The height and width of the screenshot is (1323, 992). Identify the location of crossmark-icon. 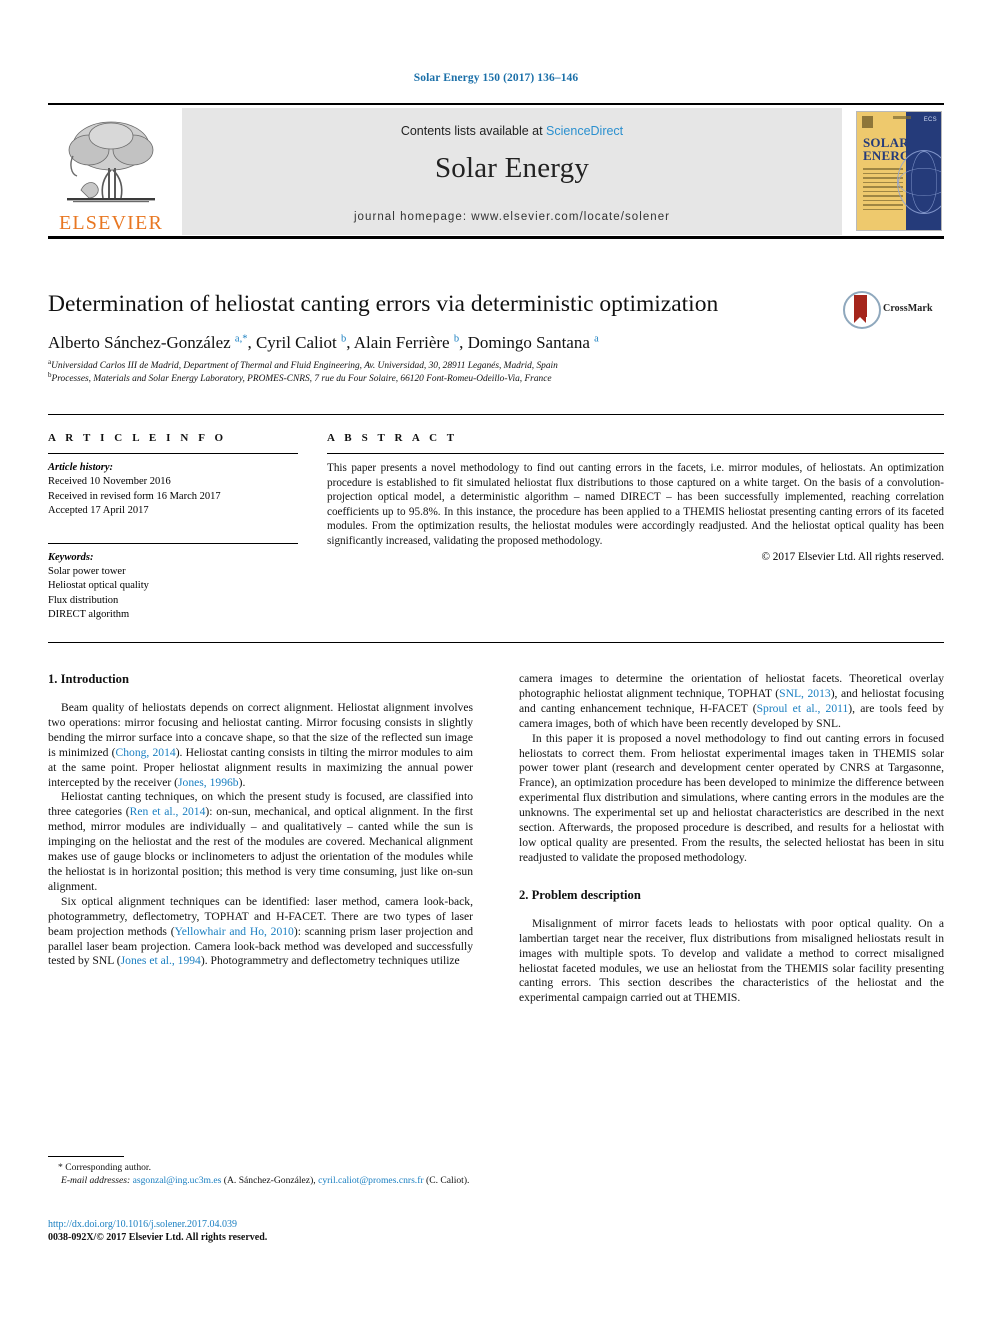
(862, 310).